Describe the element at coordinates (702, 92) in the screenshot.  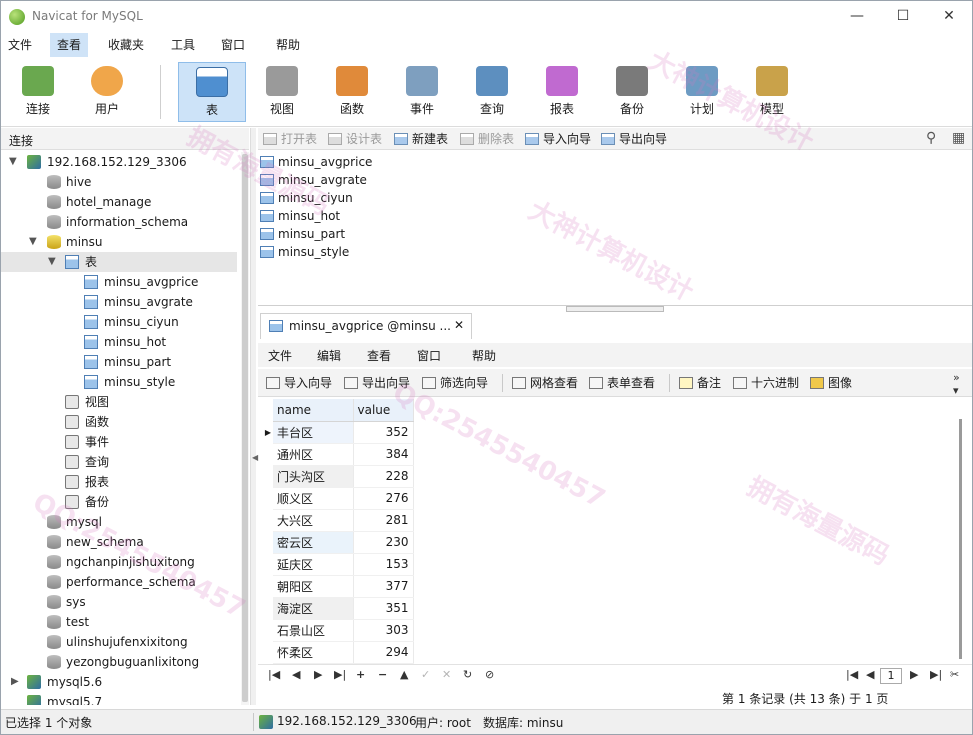
I see `toolbar-schedule-button: 计划` at that location.